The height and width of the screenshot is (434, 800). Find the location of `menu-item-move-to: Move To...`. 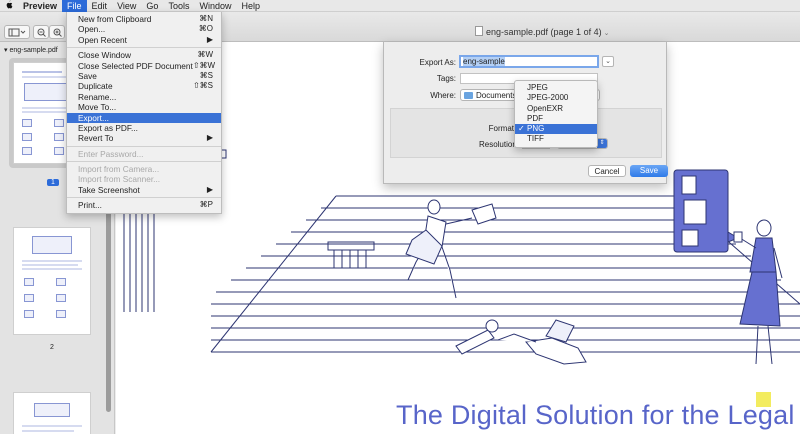

menu-item-move-to: Move To... is located at coordinates (144, 107).